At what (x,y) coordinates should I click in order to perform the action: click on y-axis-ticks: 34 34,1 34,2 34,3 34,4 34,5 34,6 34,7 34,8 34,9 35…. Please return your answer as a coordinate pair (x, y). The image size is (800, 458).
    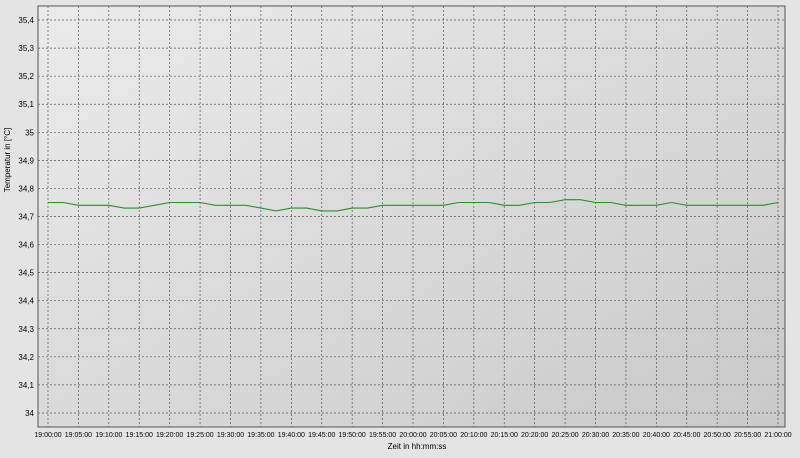
    Looking at the image, I should click on (26, 217).